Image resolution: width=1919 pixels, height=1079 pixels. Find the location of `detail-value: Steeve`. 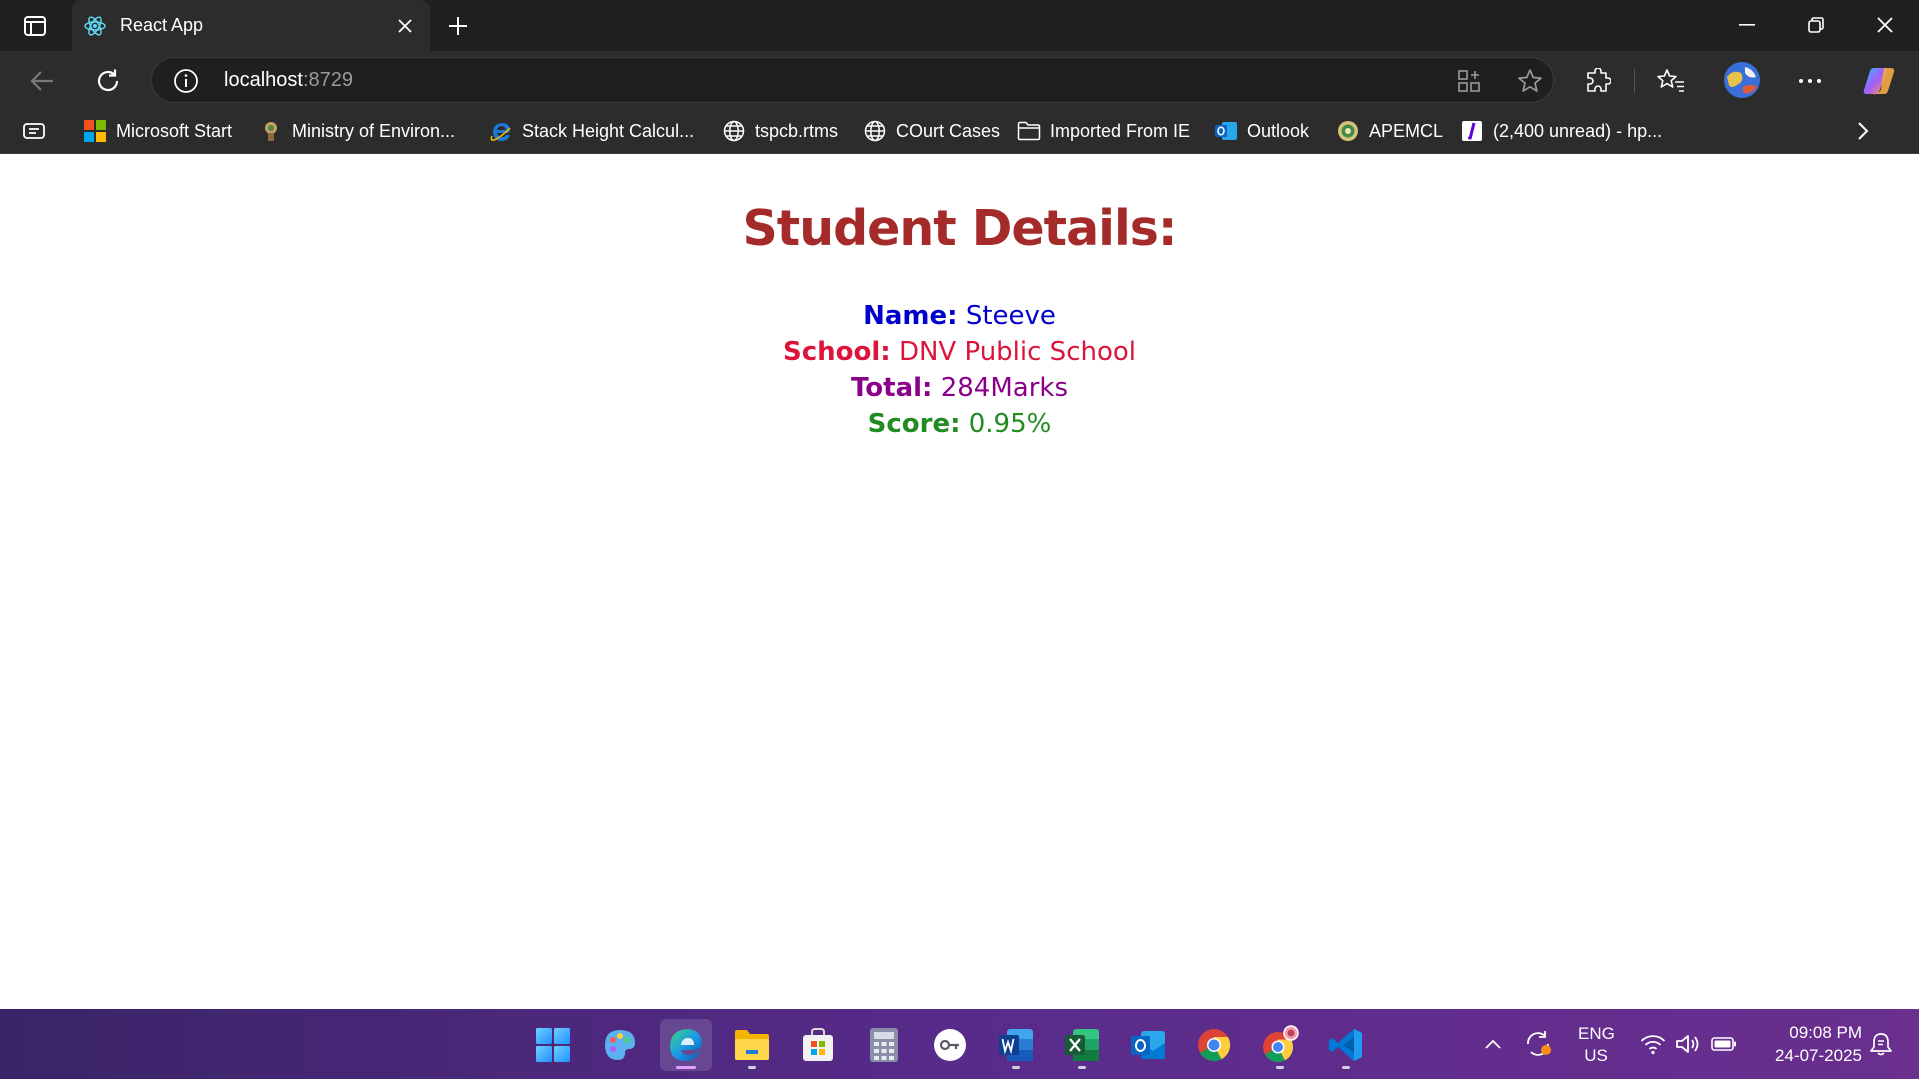

detail-value: Steeve is located at coordinates (1010, 316).